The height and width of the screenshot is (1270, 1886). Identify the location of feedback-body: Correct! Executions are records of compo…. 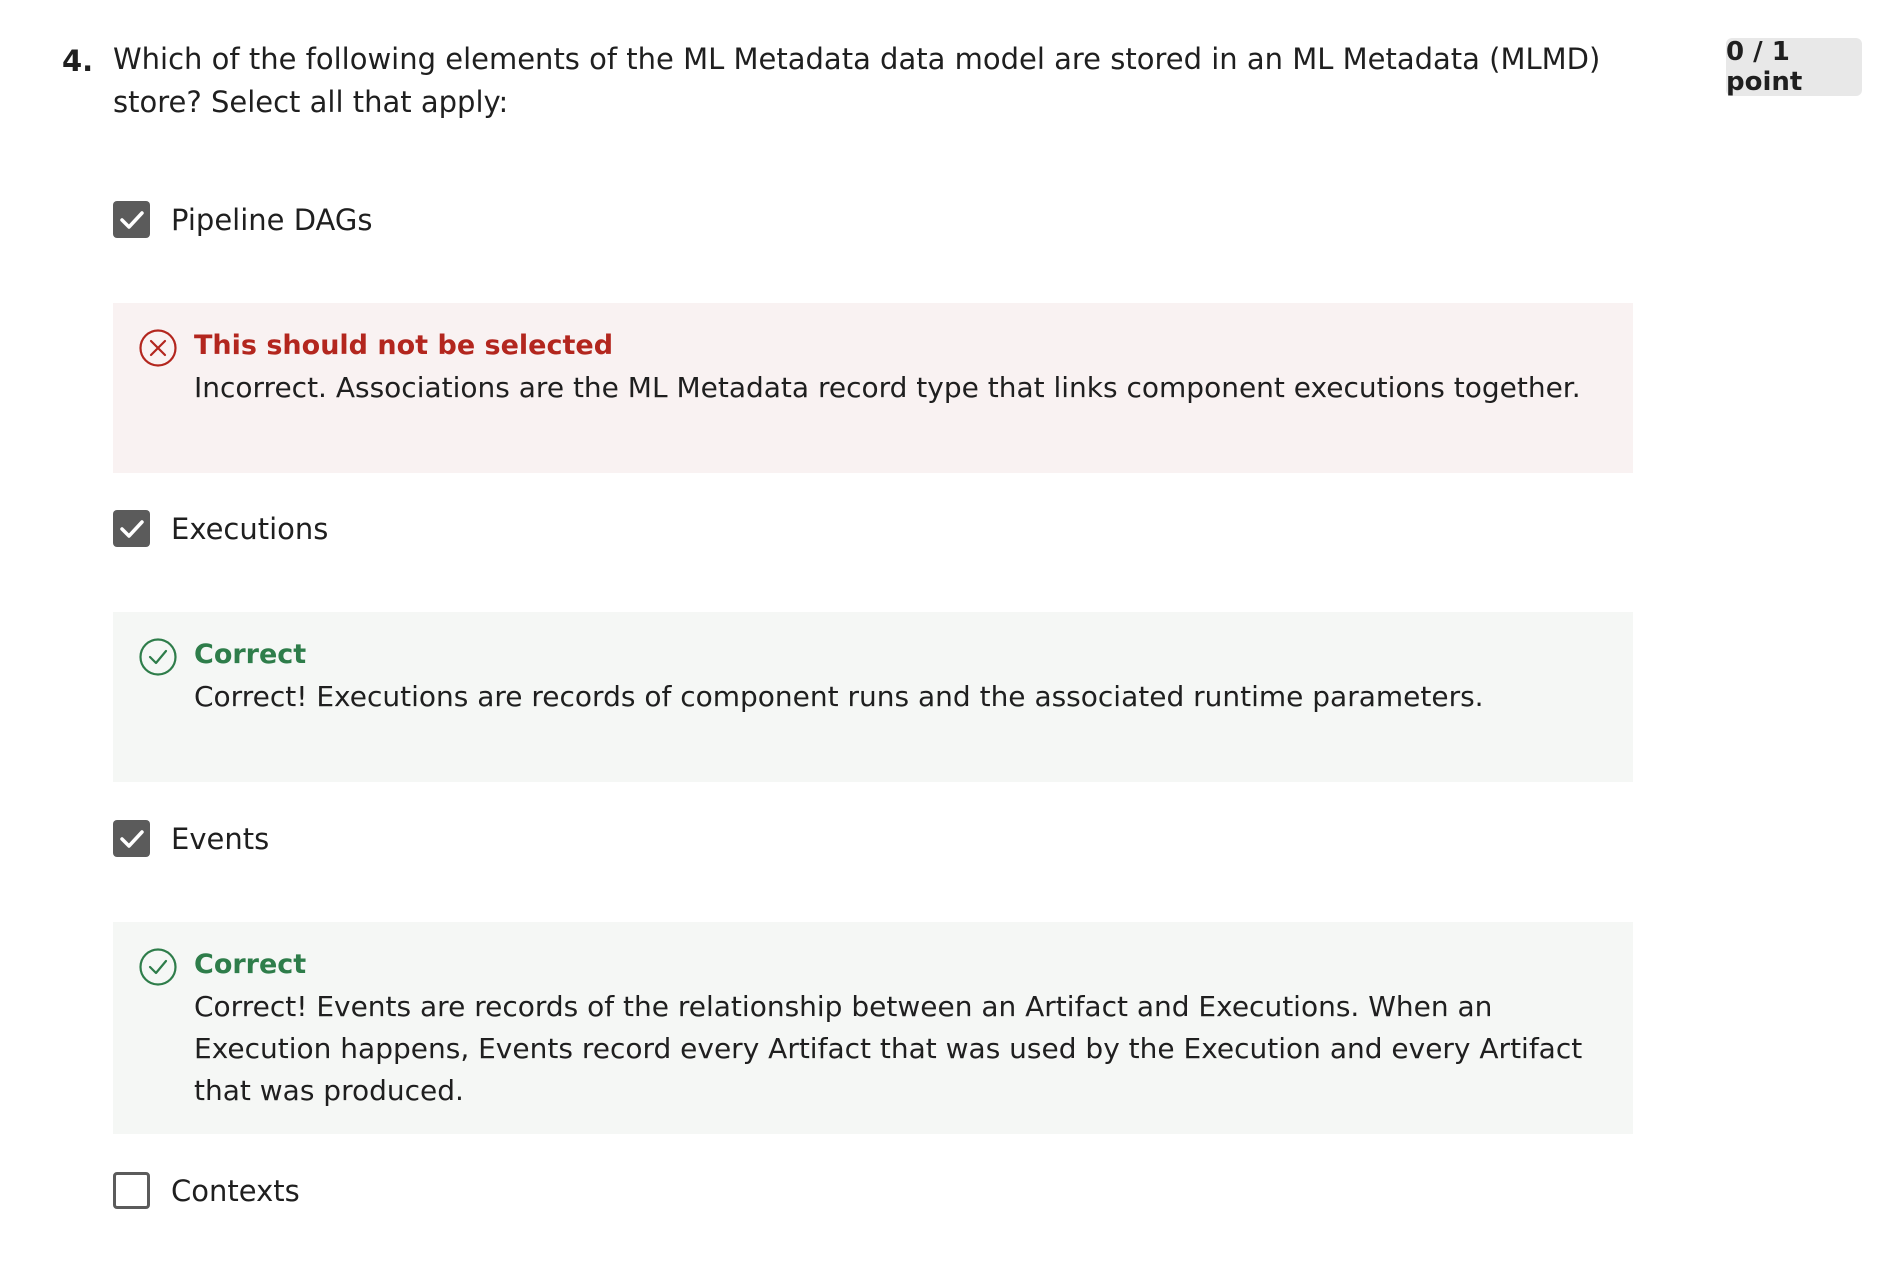
(839, 696).